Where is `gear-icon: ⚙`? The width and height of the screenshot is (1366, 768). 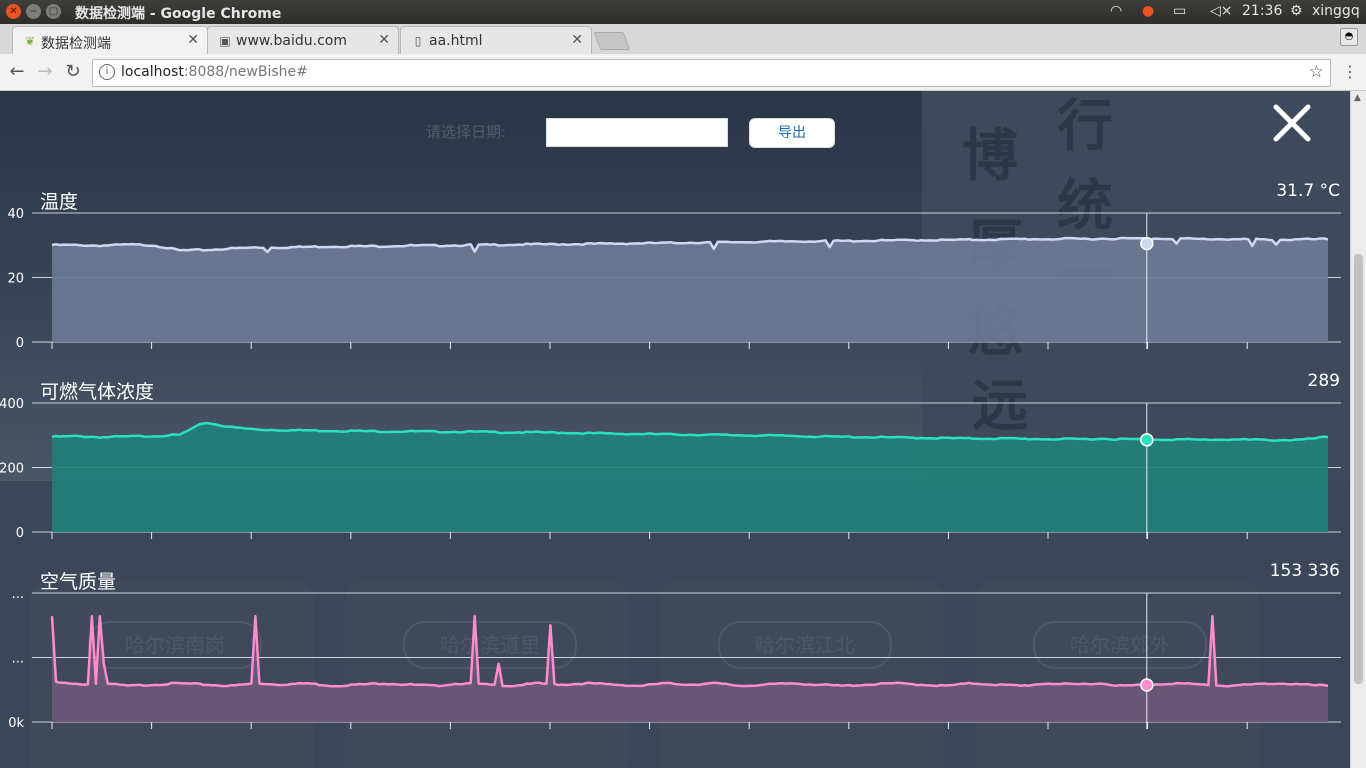
gear-icon: ⚙ is located at coordinates (1296, 11).